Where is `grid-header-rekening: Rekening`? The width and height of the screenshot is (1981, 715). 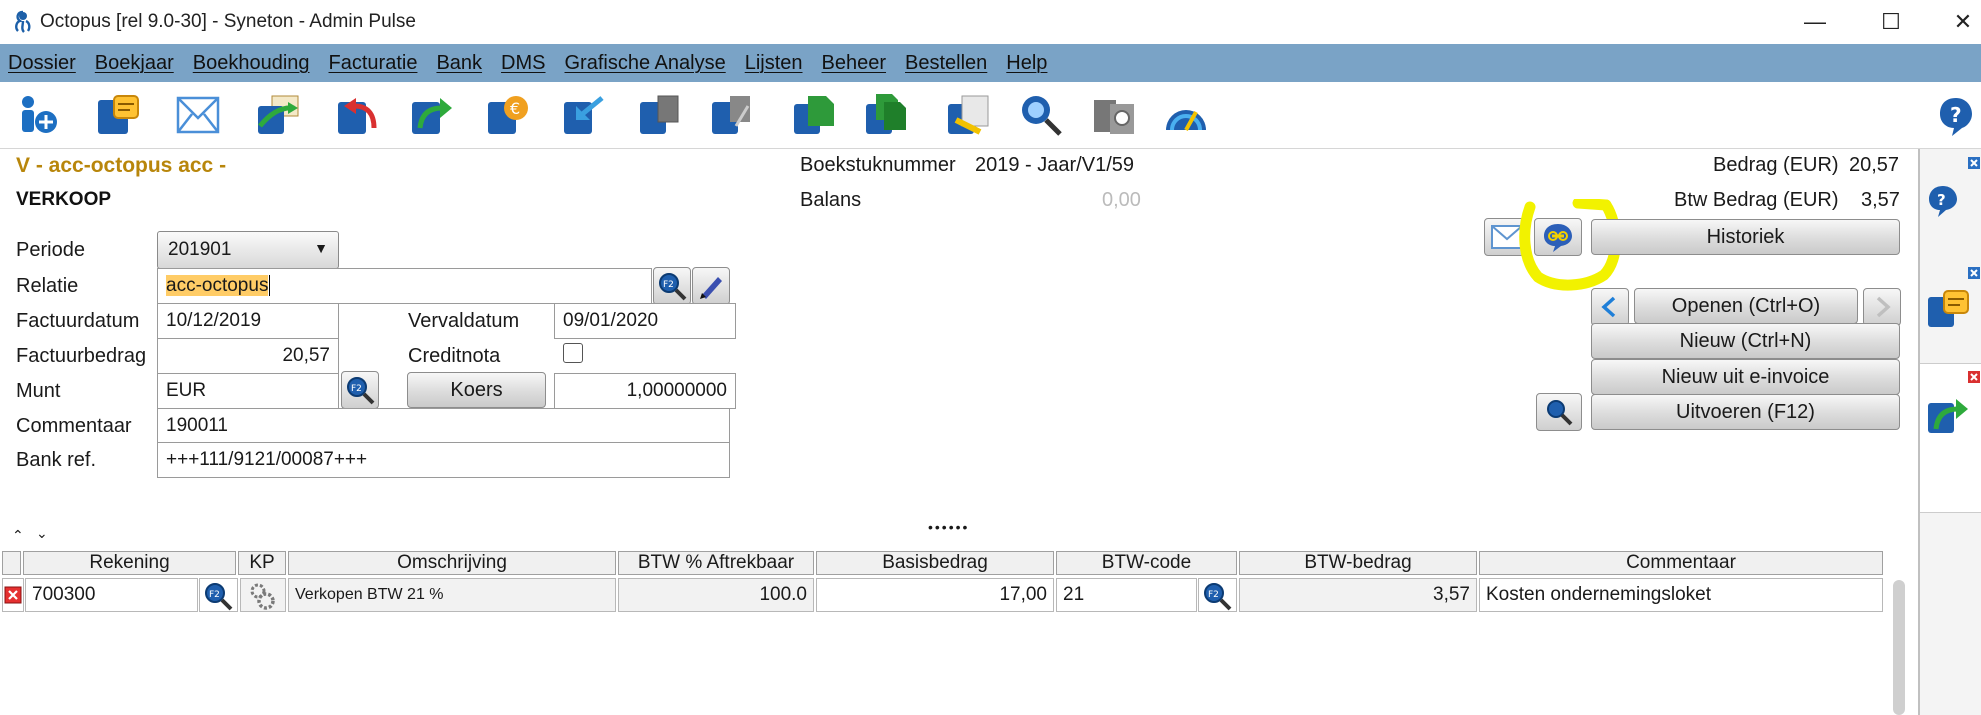
grid-header-rekening: Rekening is located at coordinates (129, 563).